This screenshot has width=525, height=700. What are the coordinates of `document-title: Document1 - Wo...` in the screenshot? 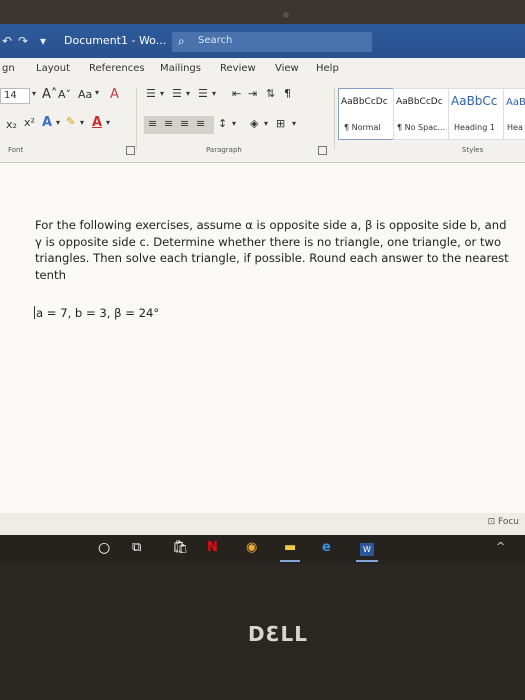 It's located at (115, 40).